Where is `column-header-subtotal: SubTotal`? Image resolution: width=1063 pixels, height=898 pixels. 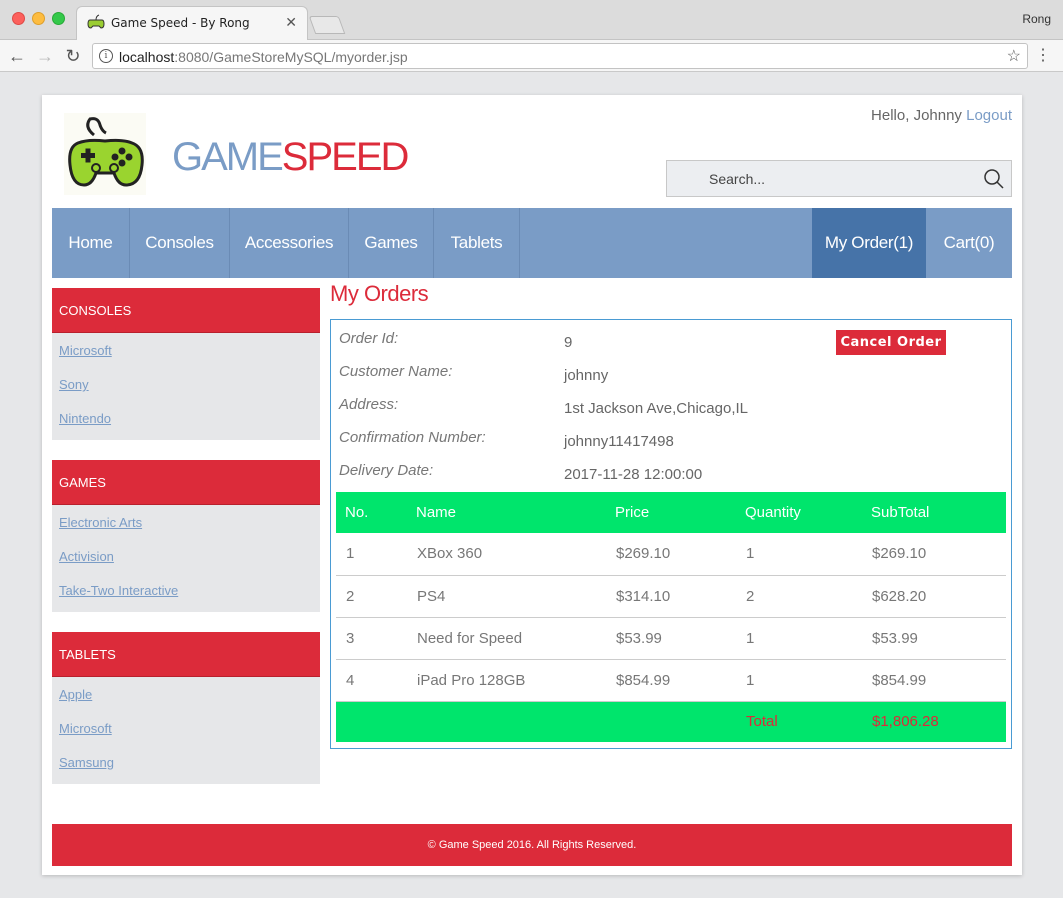 column-header-subtotal: SubTotal is located at coordinates (934, 512).